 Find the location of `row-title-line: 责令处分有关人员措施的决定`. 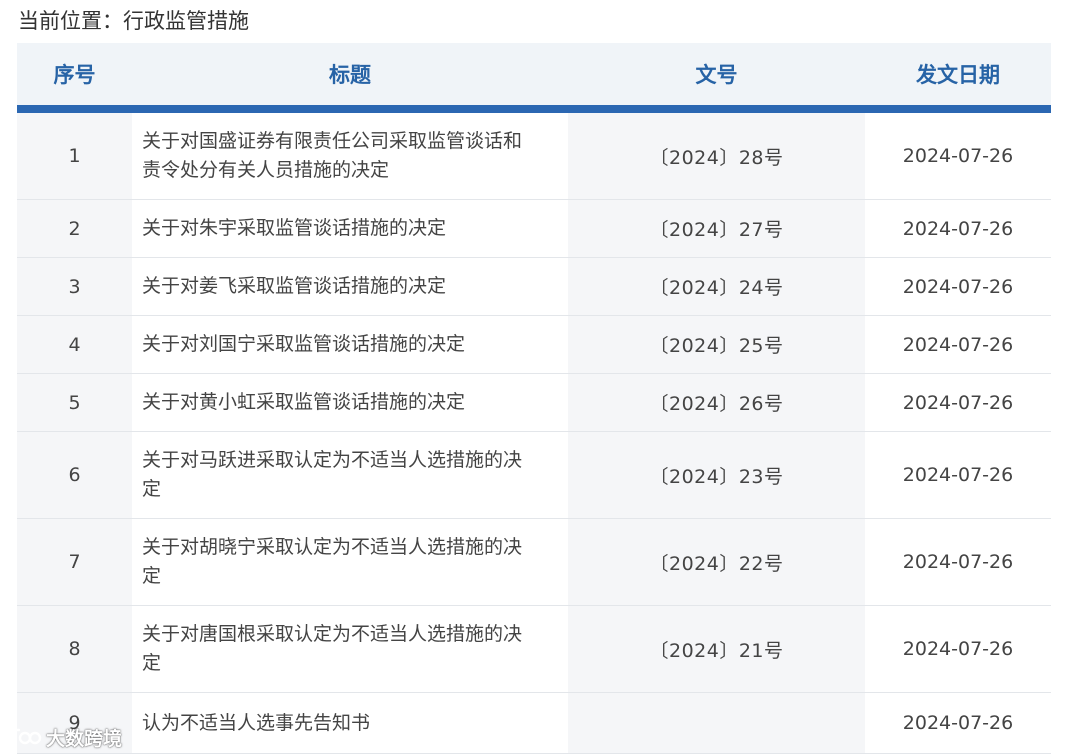

row-title-line: 责令处分有关人员措施的决定 is located at coordinates (266, 170).